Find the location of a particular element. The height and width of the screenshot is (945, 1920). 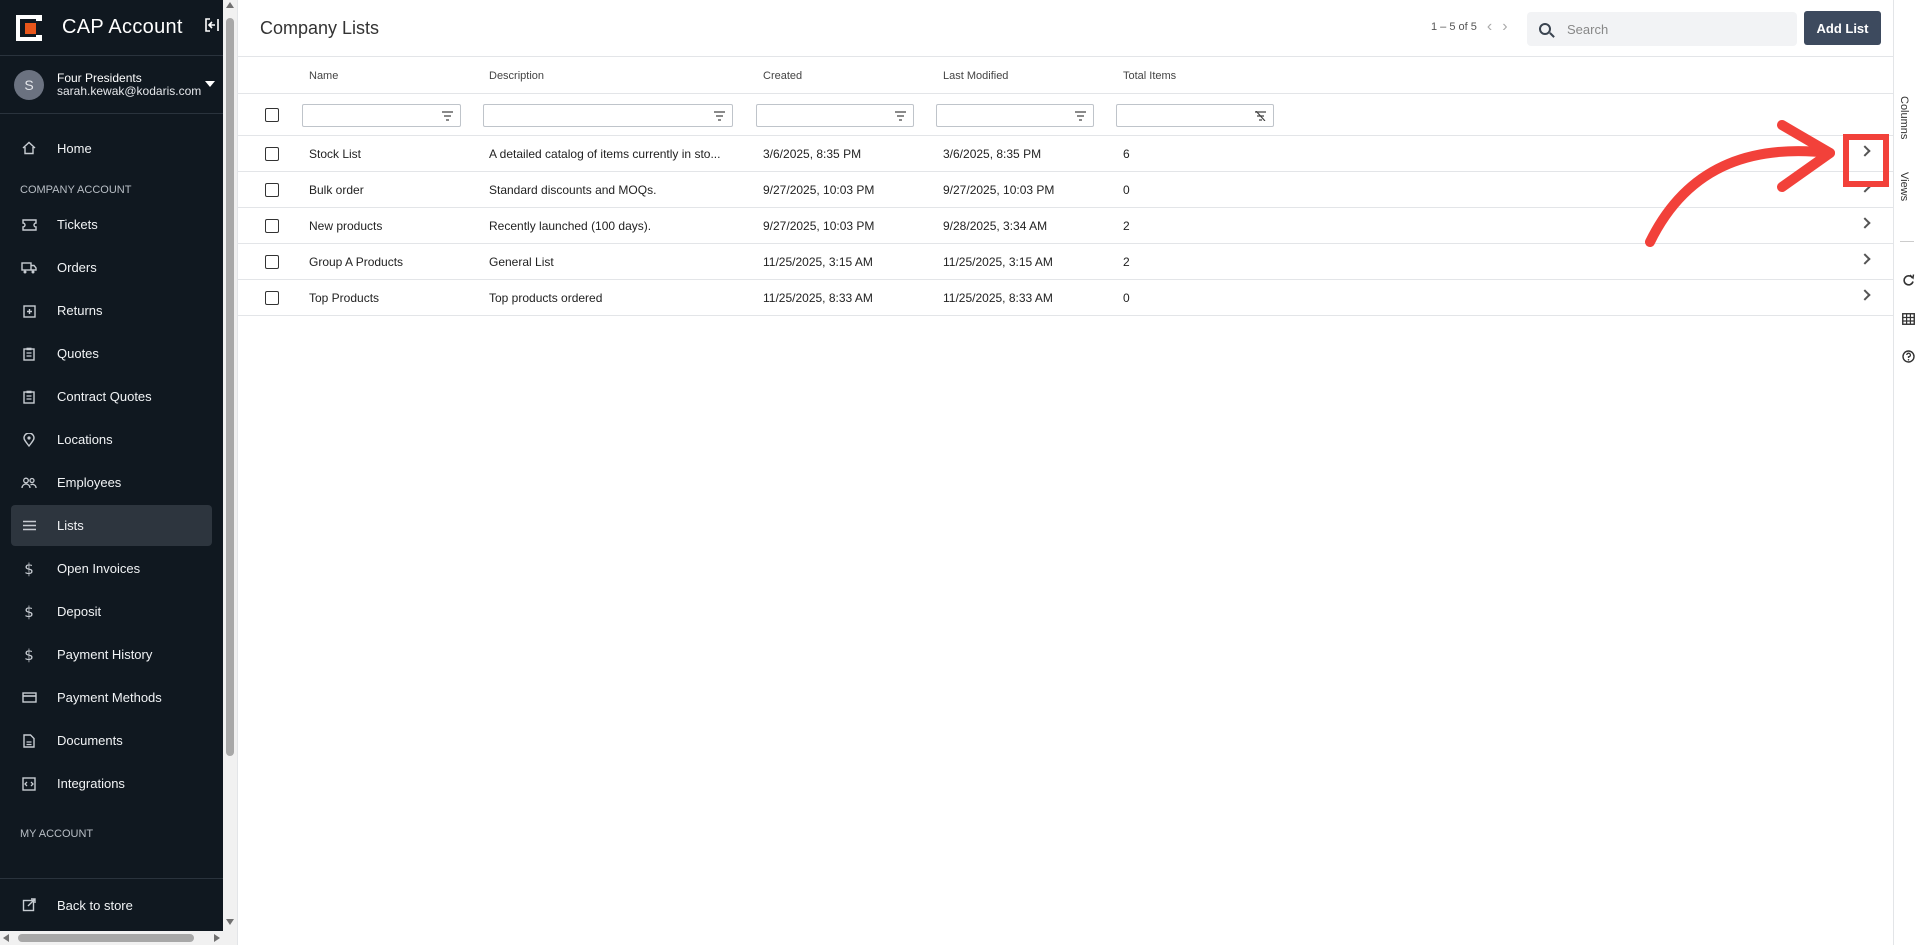

sidebar-item-payment-methods: Payment Methods is located at coordinates (111, 697).